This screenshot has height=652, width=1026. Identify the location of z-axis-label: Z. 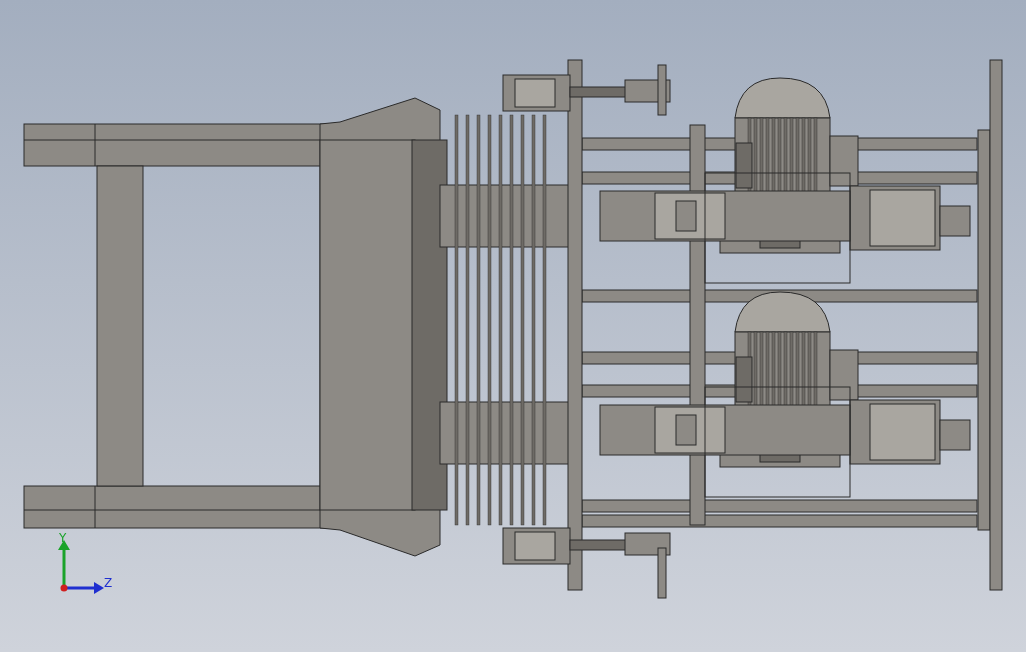
(108, 583).